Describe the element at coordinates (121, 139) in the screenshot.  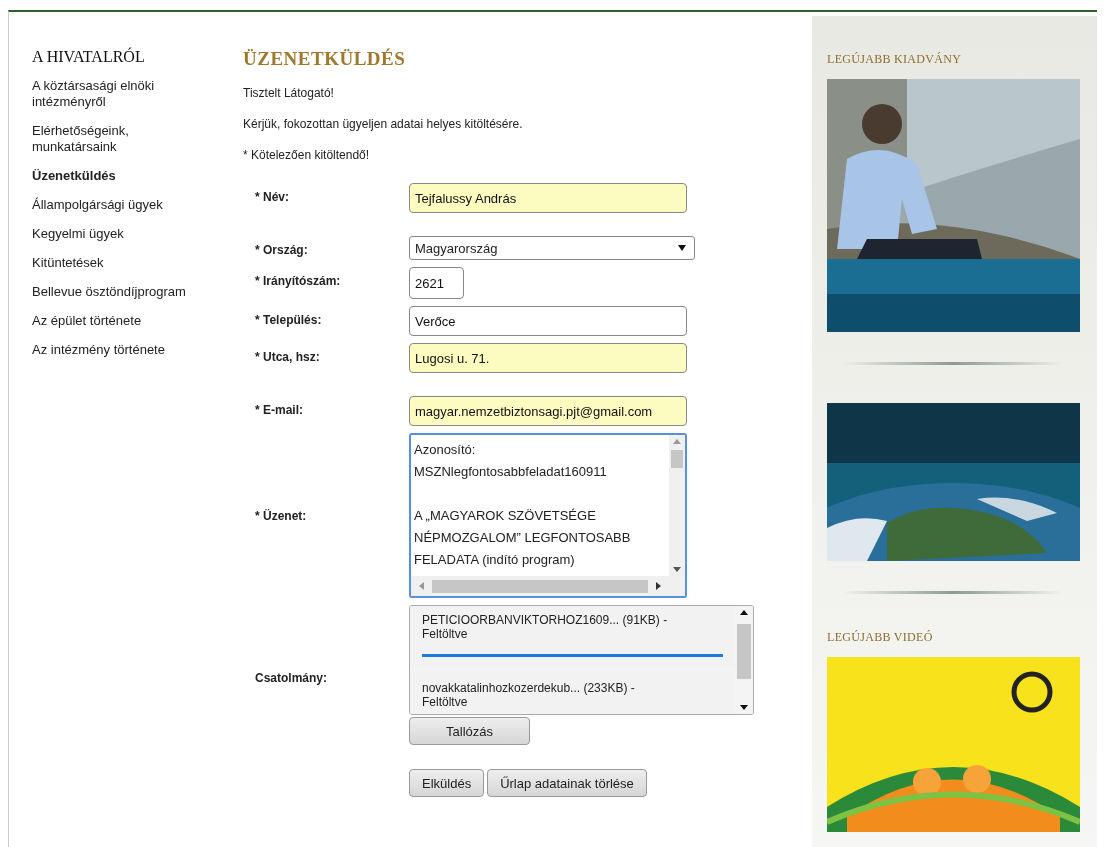
I see `nav-link: Elérhetőségeink, munkatársaink` at that location.